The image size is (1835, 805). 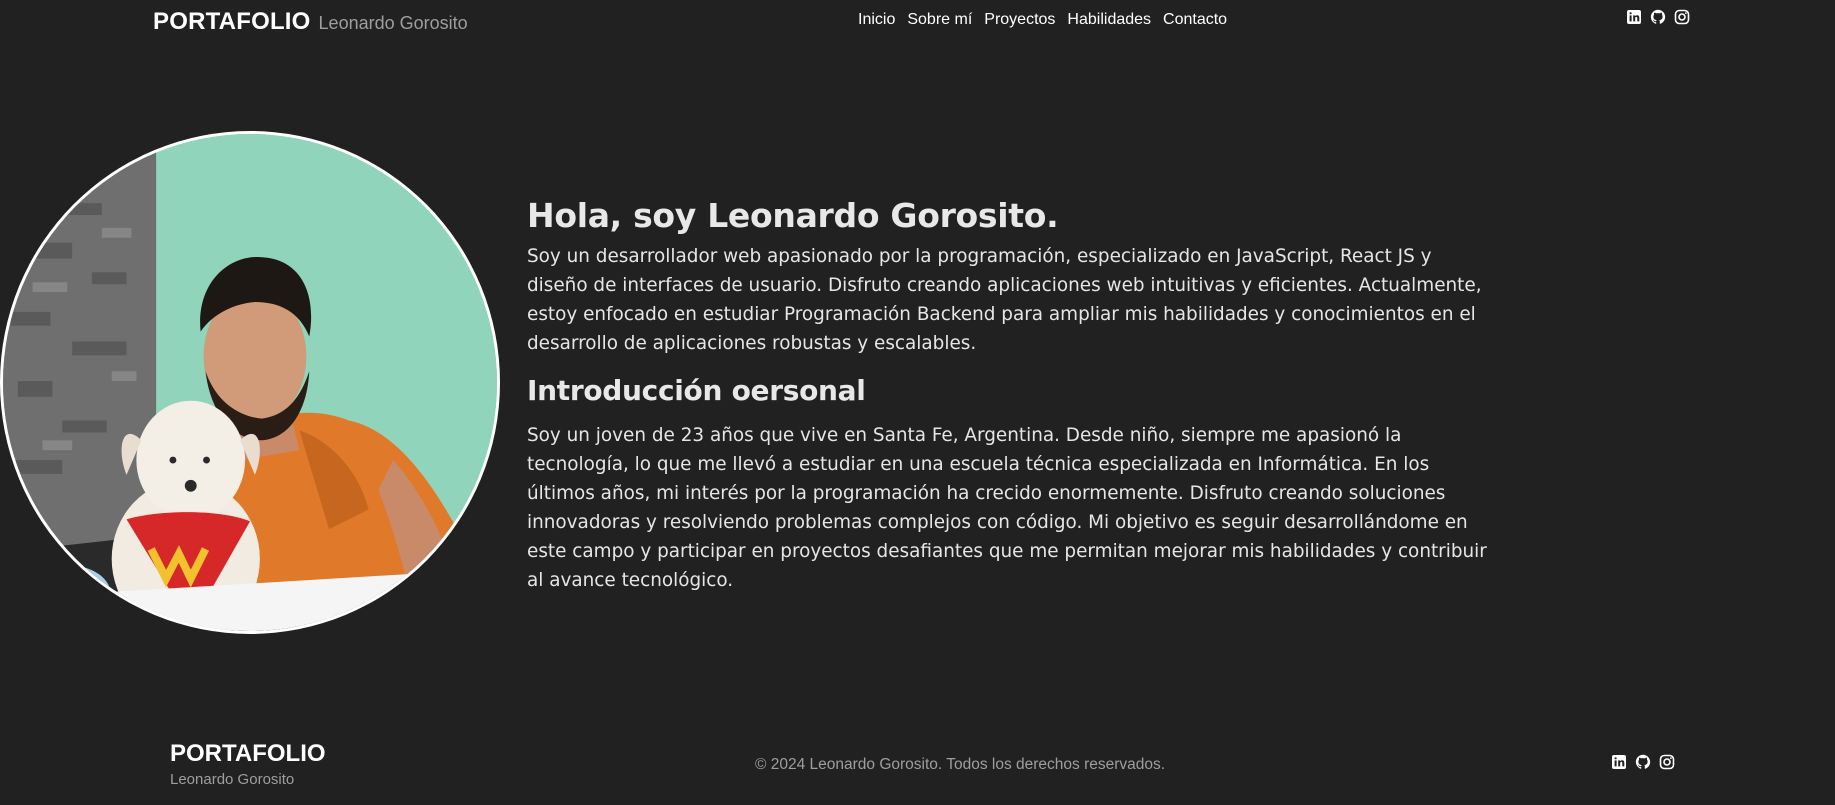 What do you see at coordinates (793, 215) in the screenshot?
I see `hero-heading: Hola, soy Leonardo Gorosito.` at bounding box center [793, 215].